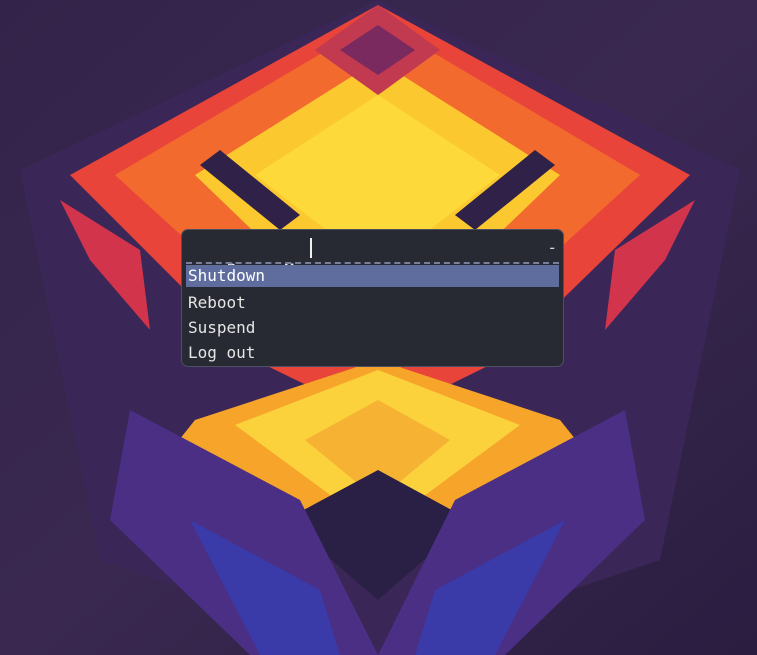 The width and height of the screenshot is (757, 655). What do you see at coordinates (427, 248) in the screenshot?
I see `search-input` at bounding box center [427, 248].